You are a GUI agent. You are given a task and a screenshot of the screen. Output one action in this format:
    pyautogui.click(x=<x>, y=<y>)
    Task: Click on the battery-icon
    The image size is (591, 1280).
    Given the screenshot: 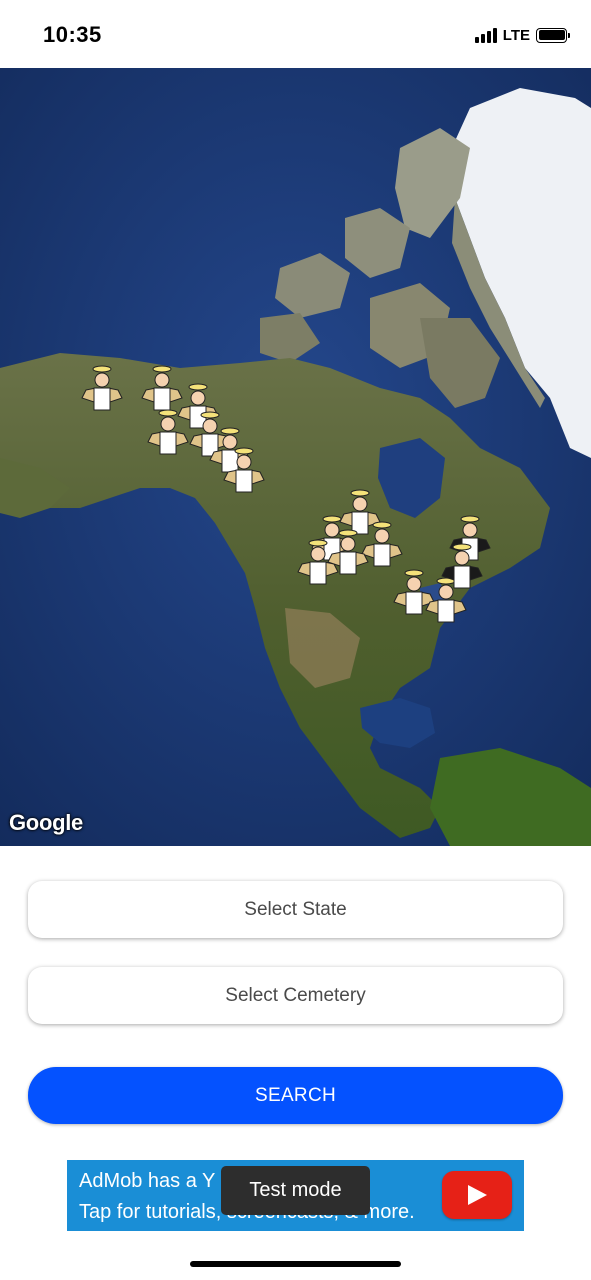 What is the action you would take?
    pyautogui.click(x=553, y=35)
    